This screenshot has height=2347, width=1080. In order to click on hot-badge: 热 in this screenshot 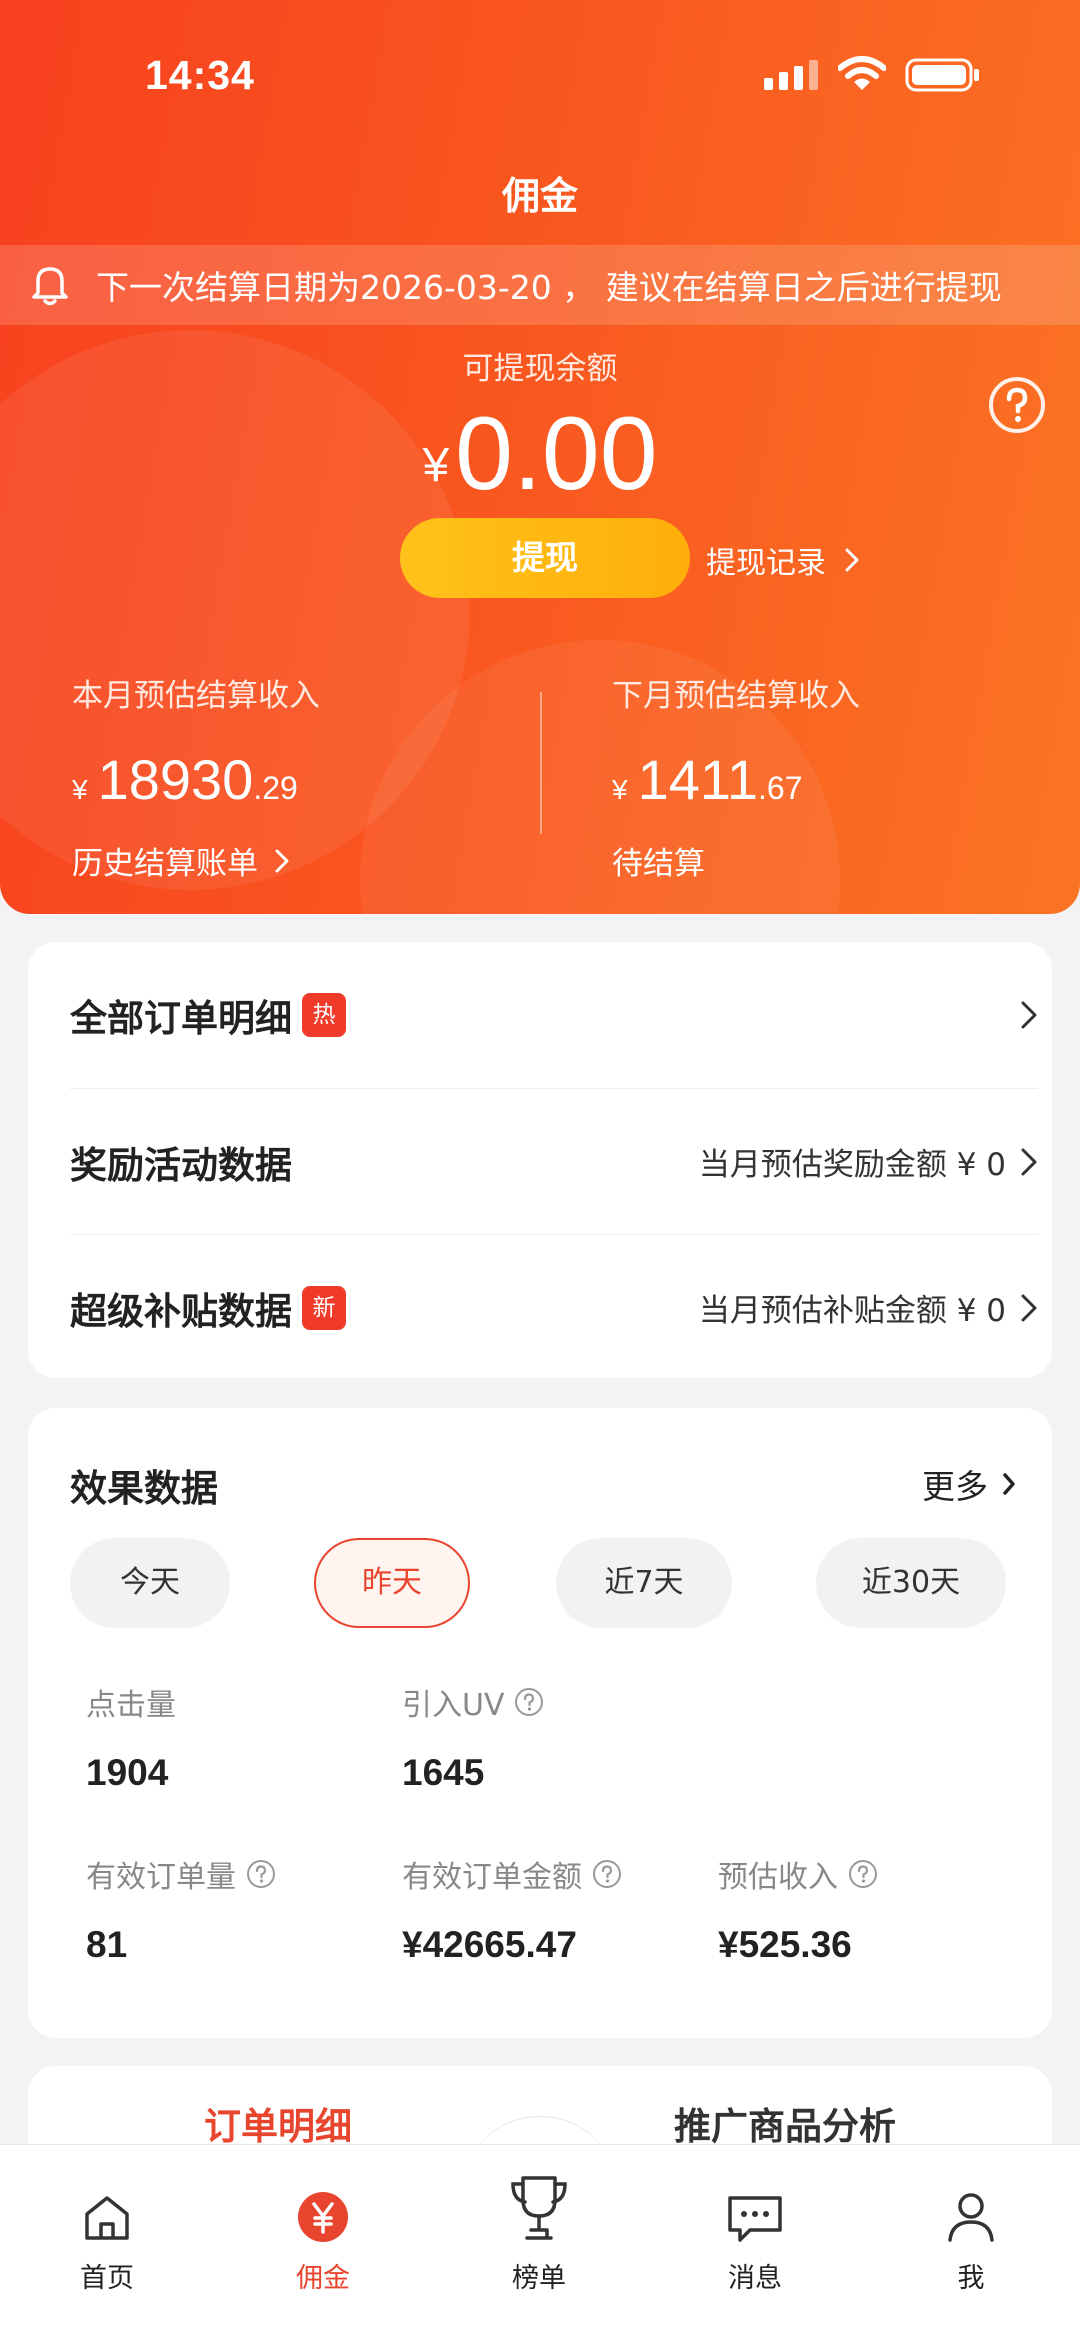, I will do `click(324, 1015)`.